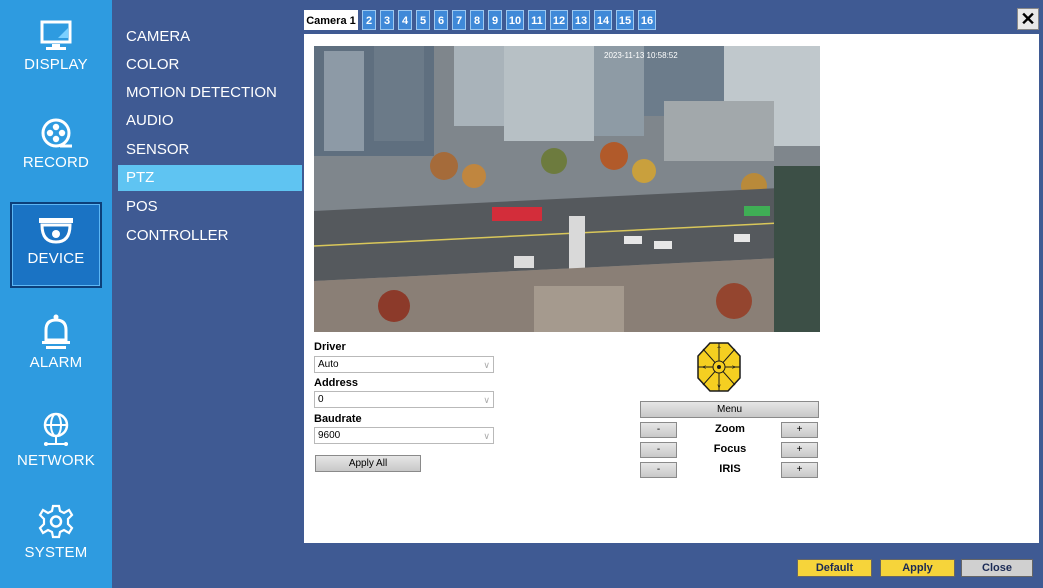  I want to click on nav-display: DISPLAY, so click(56, 53).